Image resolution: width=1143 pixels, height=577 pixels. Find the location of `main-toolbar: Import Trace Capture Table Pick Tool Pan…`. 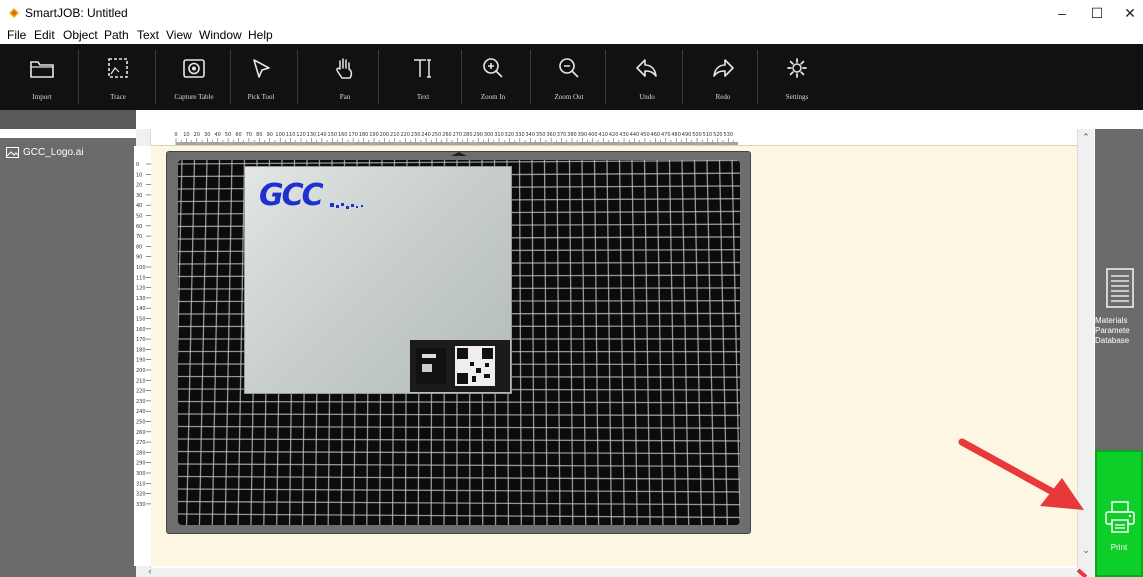

main-toolbar: Import Trace Capture Table Pick Tool Pan… is located at coordinates (571, 77).